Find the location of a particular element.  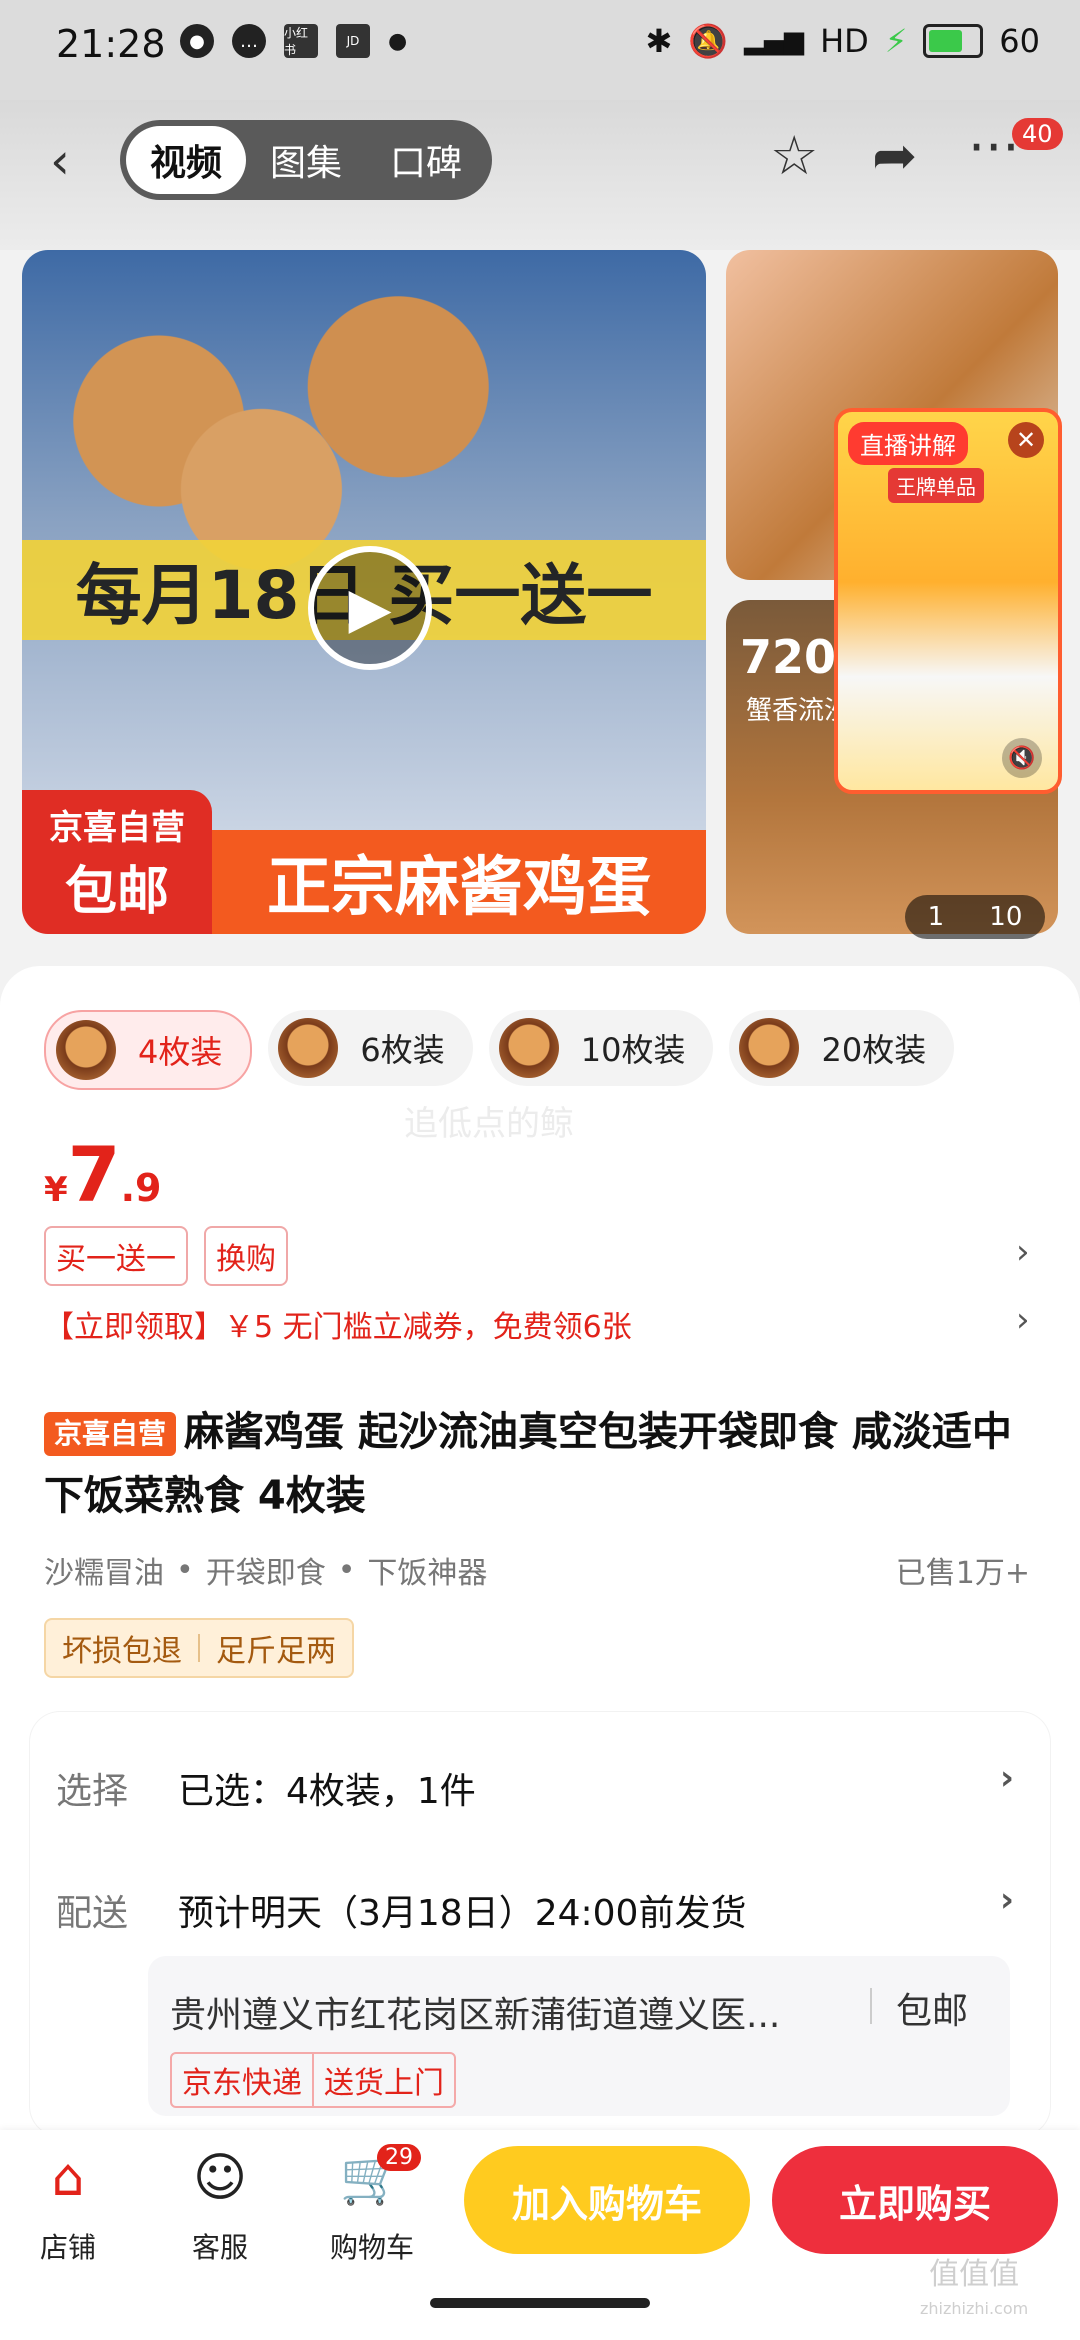

tab-video: 视频 is located at coordinates (186, 160).